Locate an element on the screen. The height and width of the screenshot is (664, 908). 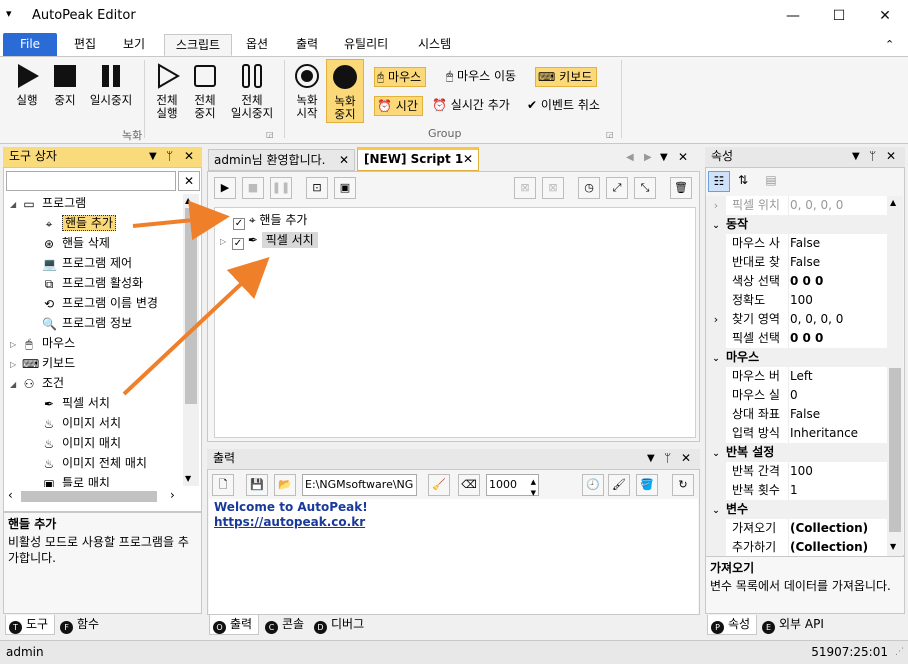
property-row: 픽셀 선택 0 0 0 is located at coordinates (796, 338).